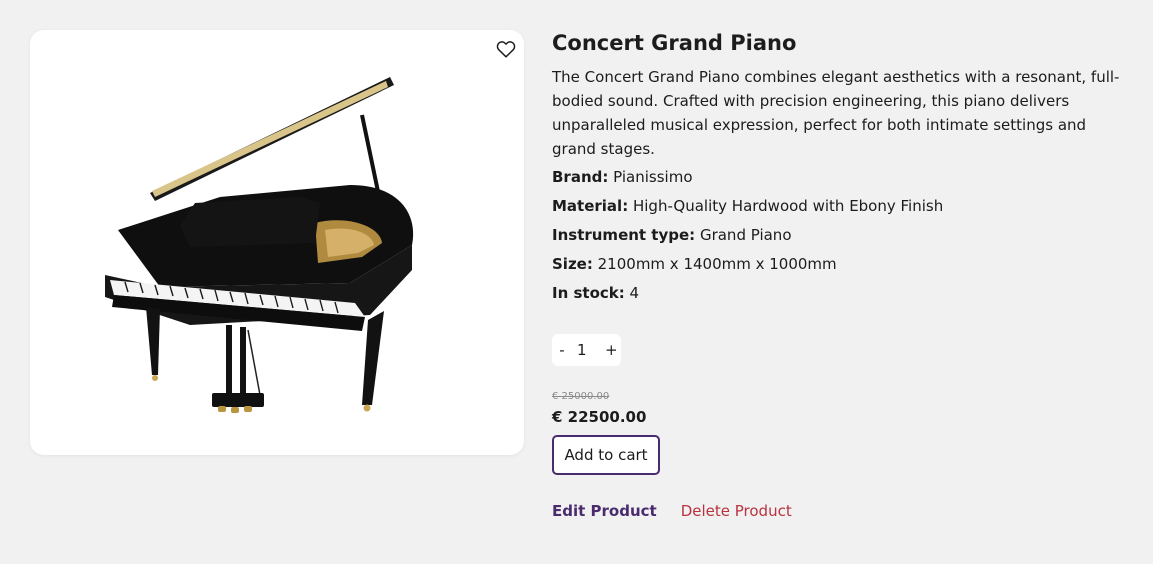  What do you see at coordinates (634, 293) in the screenshot?
I see `spec-value: 4` at bounding box center [634, 293].